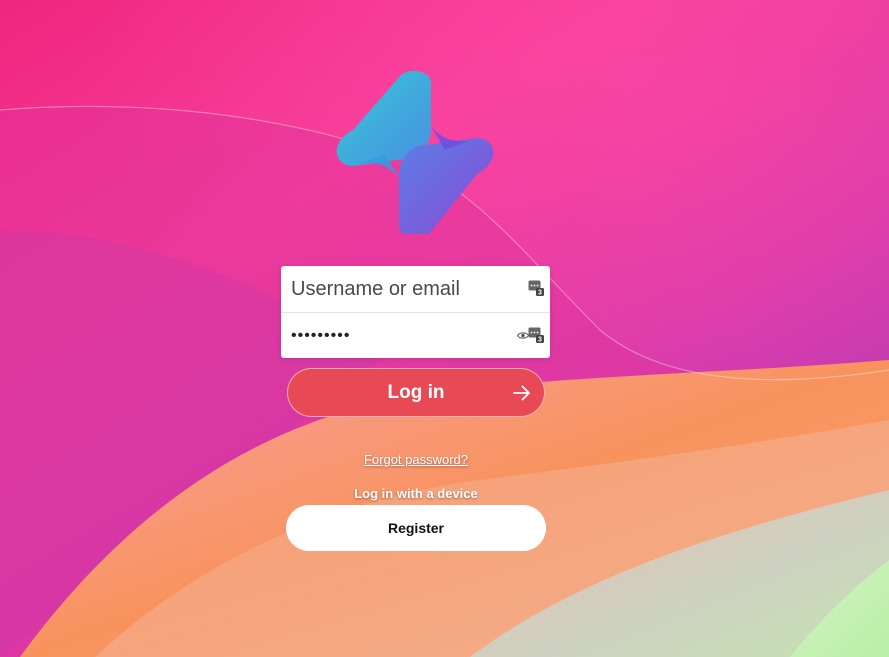  What do you see at coordinates (415, 152) in the screenshot?
I see `hexagonal-h-logo-icon` at bounding box center [415, 152].